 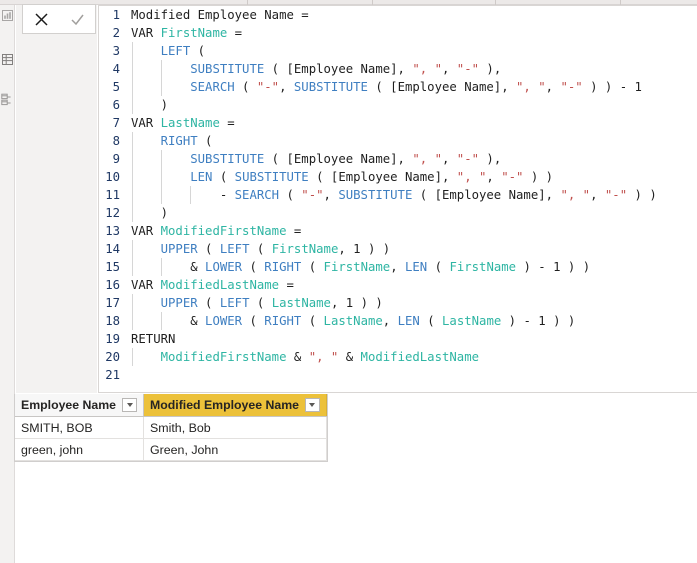 What do you see at coordinates (398, 15) in the screenshot?
I see `code-line: 1 Modified Employee Name =` at bounding box center [398, 15].